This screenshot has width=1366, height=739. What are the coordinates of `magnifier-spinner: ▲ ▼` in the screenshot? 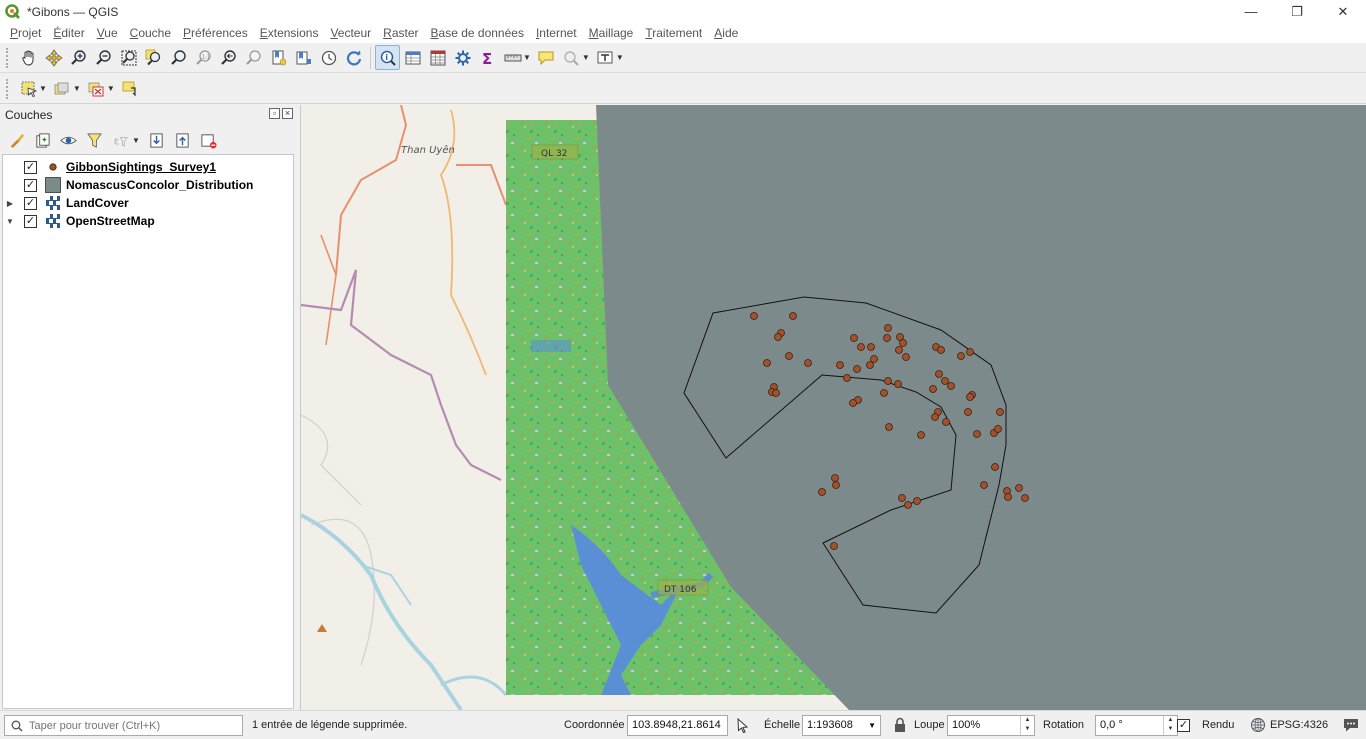 It's located at (1027, 725).